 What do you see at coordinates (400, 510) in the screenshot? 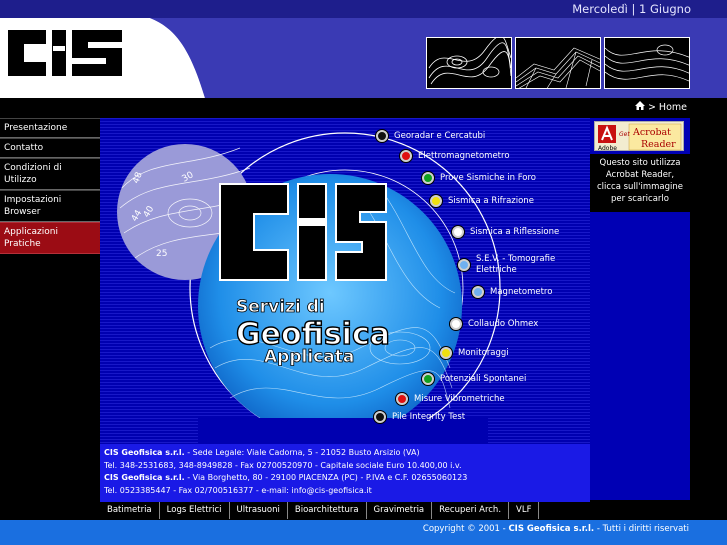
I see `bottom-nav-item: Gravimetria` at bounding box center [400, 510].